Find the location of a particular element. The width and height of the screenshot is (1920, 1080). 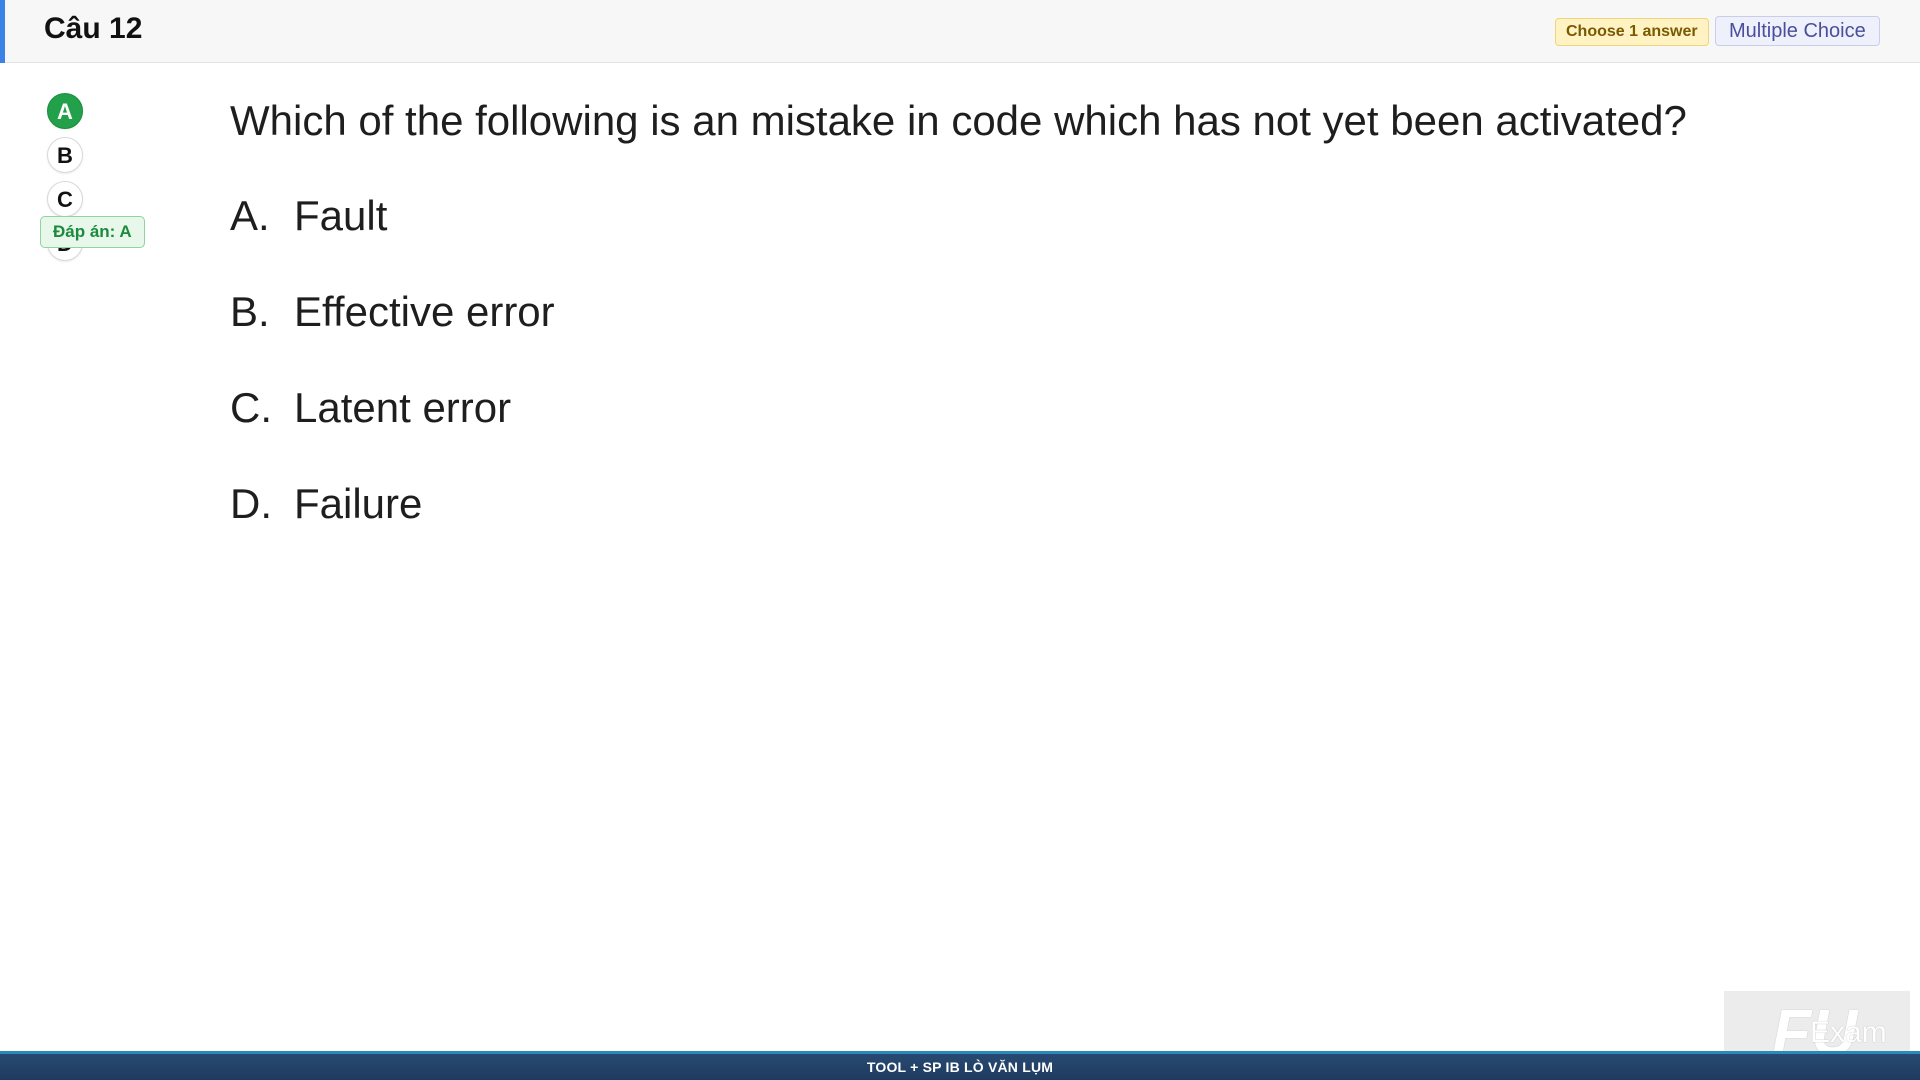

answer-option-a: A. Fault is located at coordinates (308, 216).